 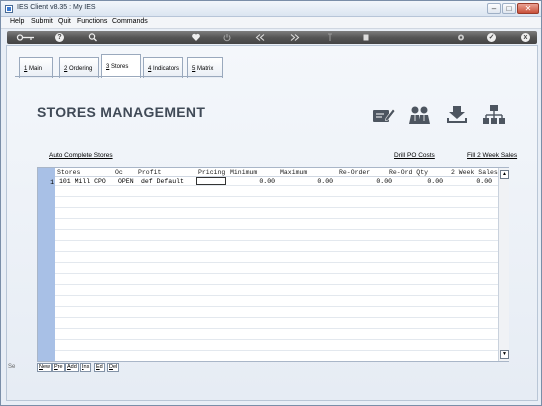 I want to click on window-title: IES Client v8.35 : My IES, so click(x=56, y=7).